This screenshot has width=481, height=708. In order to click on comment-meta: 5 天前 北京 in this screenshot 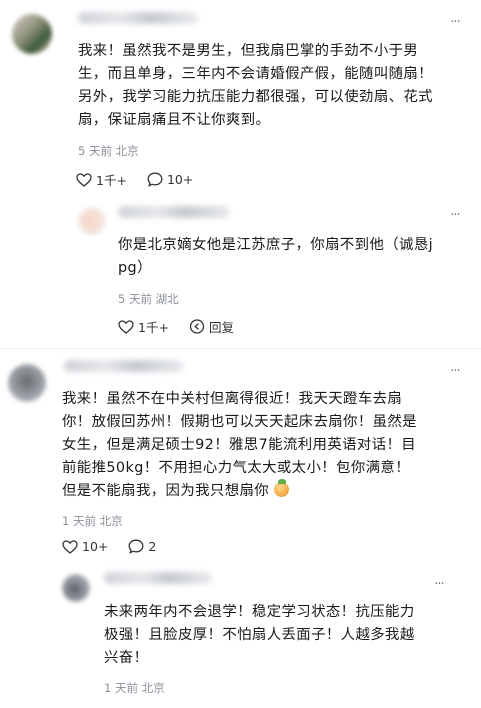, I will do `click(108, 151)`.